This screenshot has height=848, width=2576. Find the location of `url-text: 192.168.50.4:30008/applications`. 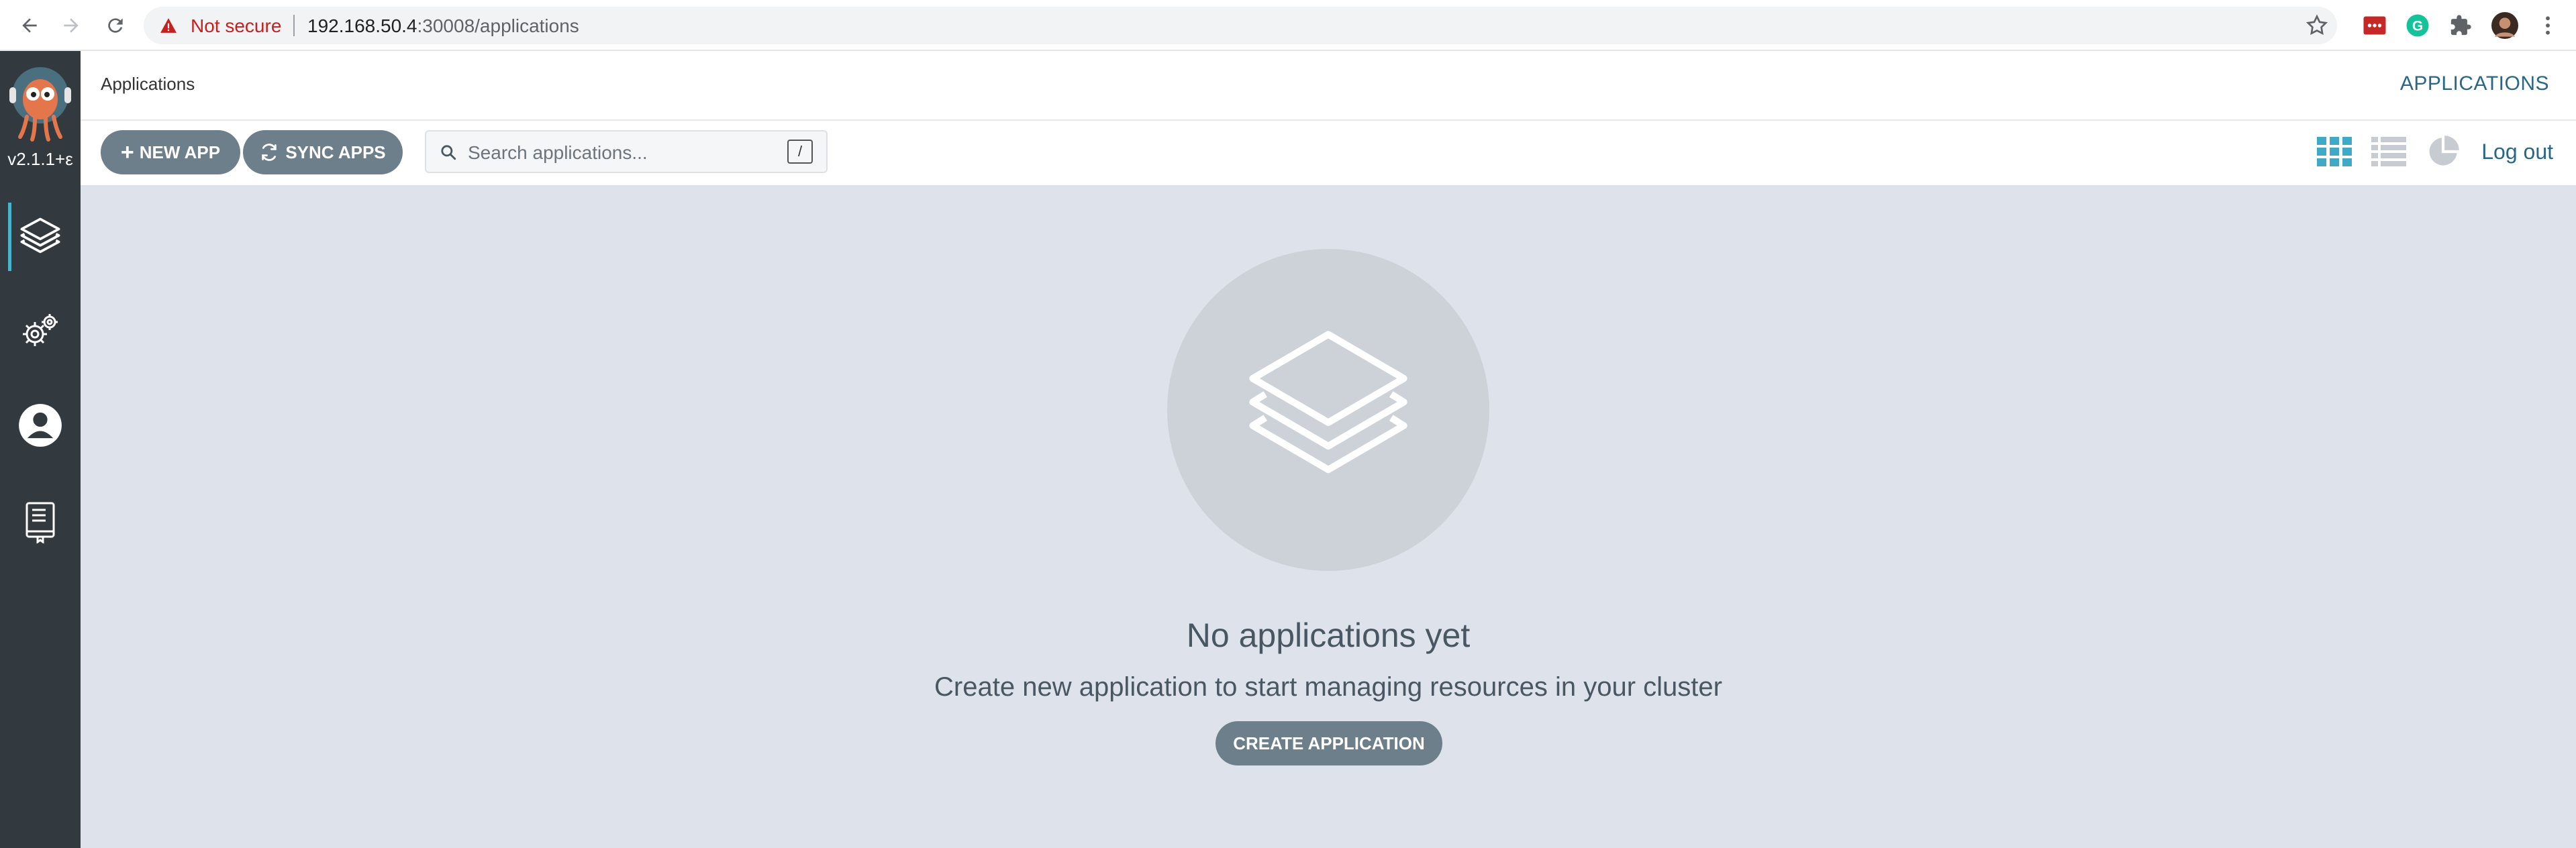

url-text: 192.168.50.4:30008/applications is located at coordinates (443, 26).